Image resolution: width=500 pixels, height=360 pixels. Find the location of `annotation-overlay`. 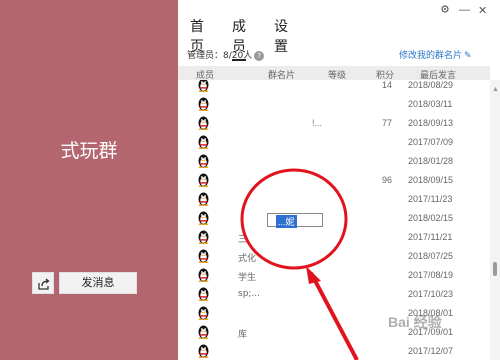

annotation-overlay is located at coordinates (299, 264).